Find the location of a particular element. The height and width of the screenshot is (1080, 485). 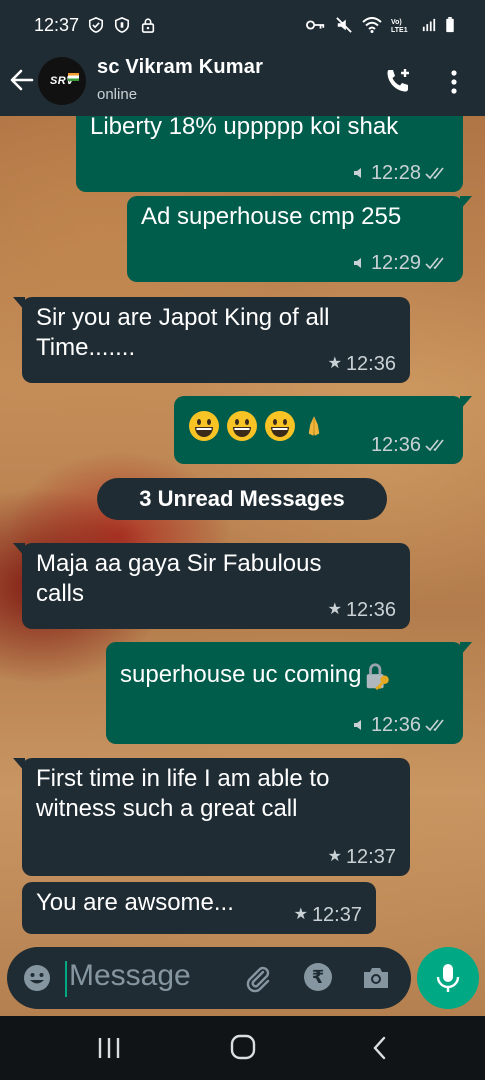

security-icon is located at coordinates (122, 25).